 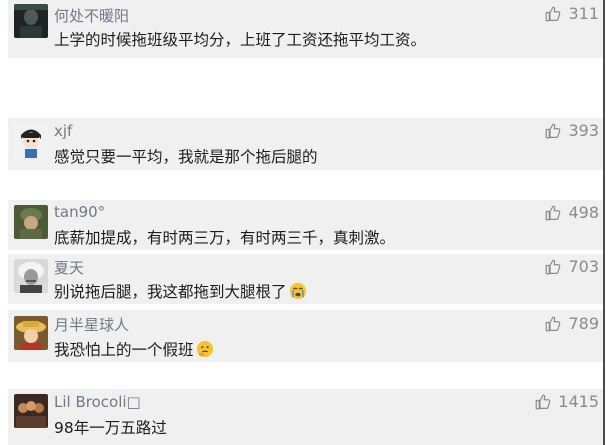 I want to click on like-button: 1415, so click(x=566, y=401).